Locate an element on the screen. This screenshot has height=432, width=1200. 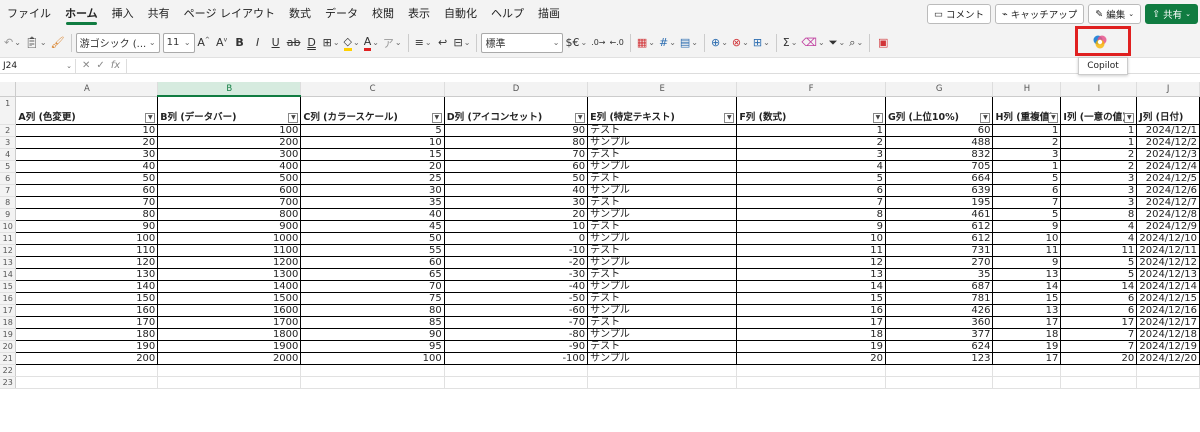
add-ins-button: ▣ is located at coordinates (883, 43).